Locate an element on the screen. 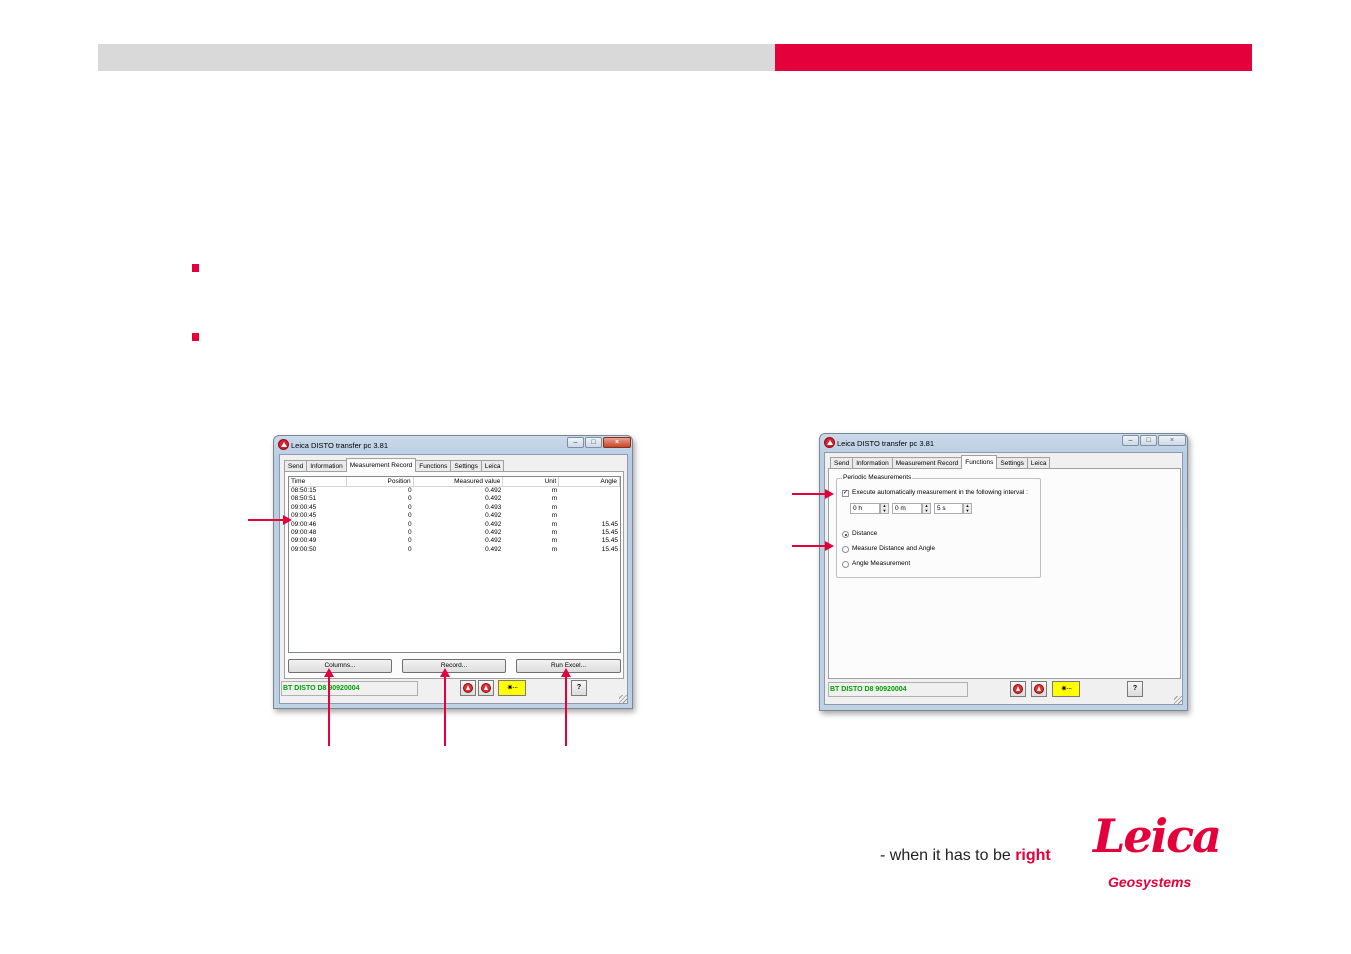 The width and height of the screenshot is (1351, 954). mode-angle-label: Angle Measurement is located at coordinates (881, 563).